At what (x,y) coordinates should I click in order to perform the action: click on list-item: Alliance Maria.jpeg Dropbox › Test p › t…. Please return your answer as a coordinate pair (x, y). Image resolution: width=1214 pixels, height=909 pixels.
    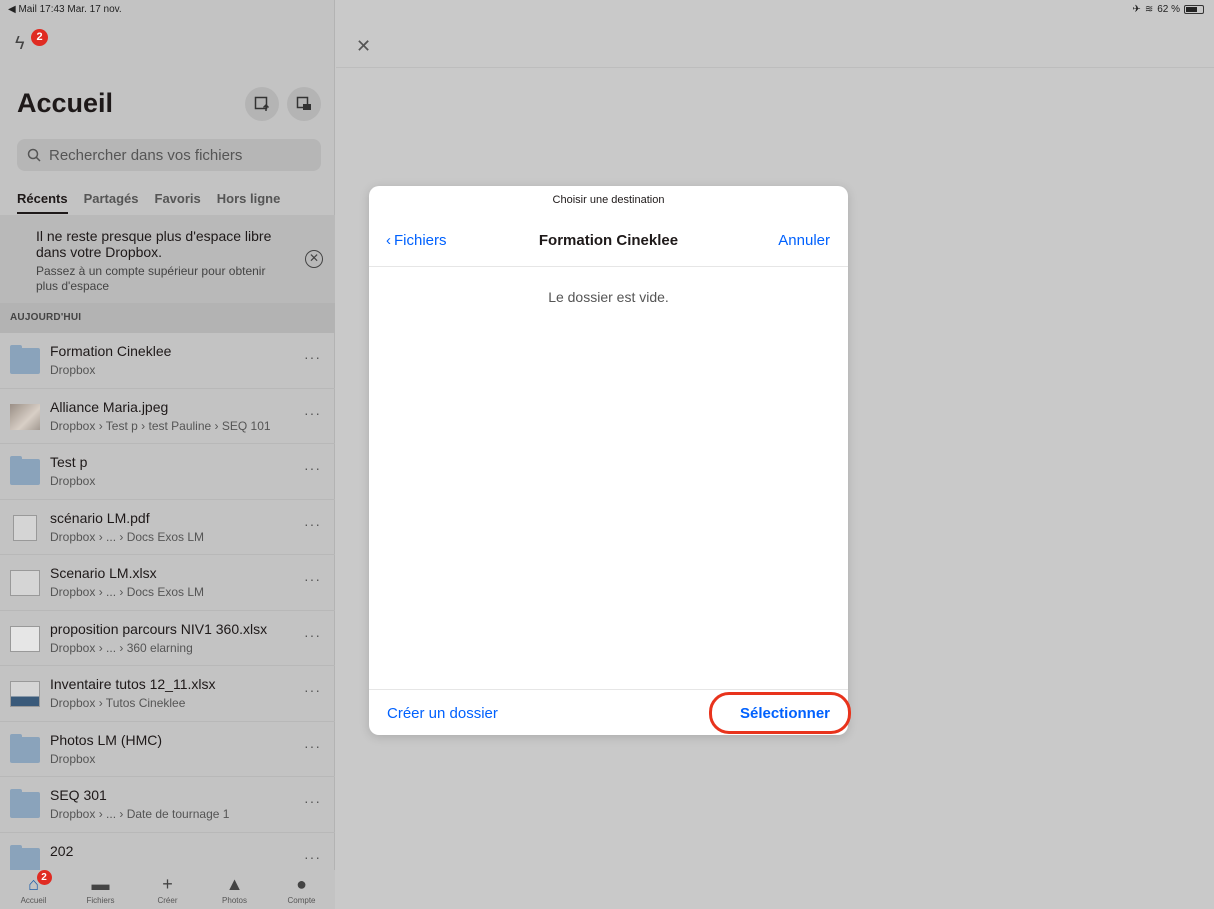
    Looking at the image, I should click on (167, 416).